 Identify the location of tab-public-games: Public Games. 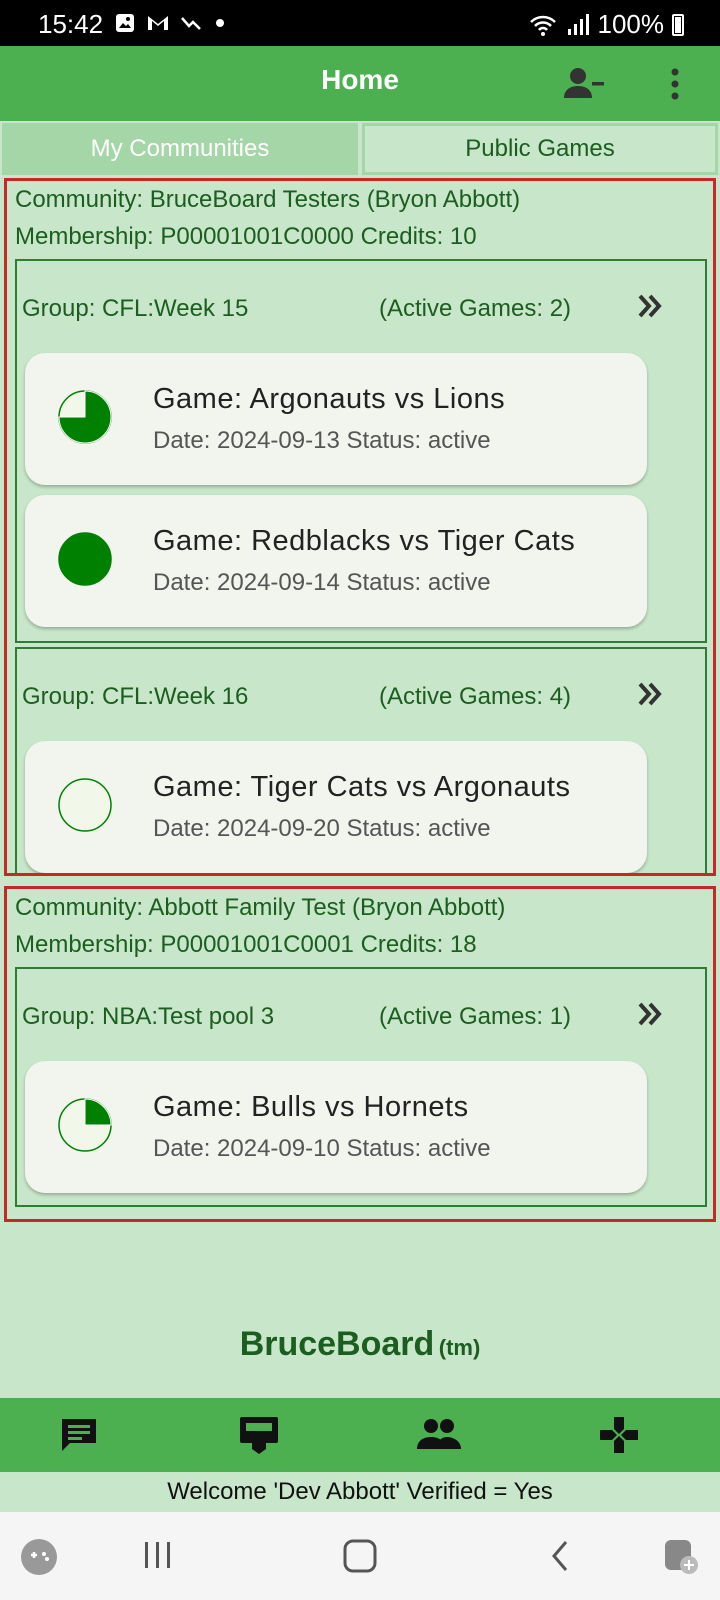
(540, 149).